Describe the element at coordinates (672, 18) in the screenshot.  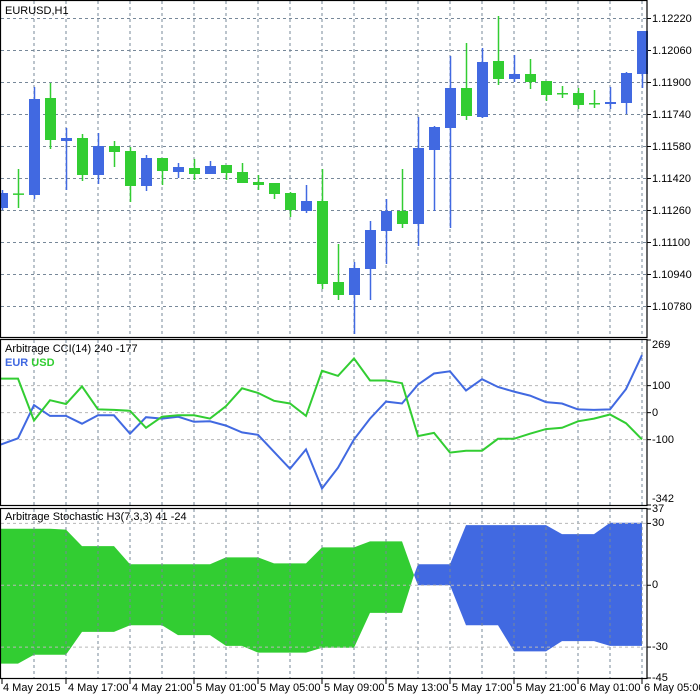
I see `price-axis-label: 1.12220` at that location.